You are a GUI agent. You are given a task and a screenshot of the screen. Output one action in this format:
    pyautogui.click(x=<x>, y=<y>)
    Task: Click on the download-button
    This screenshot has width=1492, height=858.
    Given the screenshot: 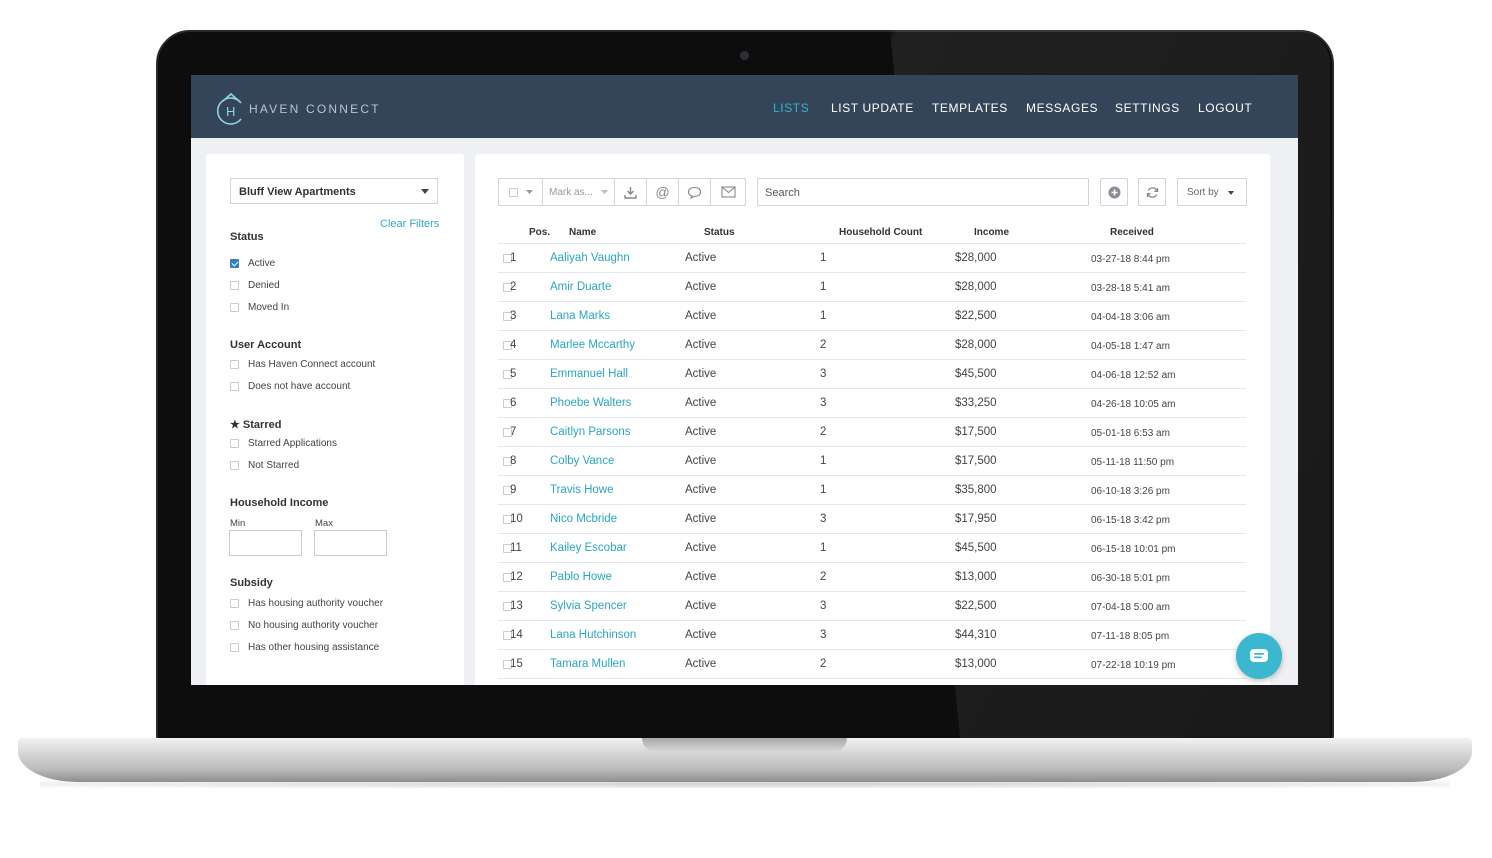 What is the action you would take?
    pyautogui.click(x=631, y=192)
    